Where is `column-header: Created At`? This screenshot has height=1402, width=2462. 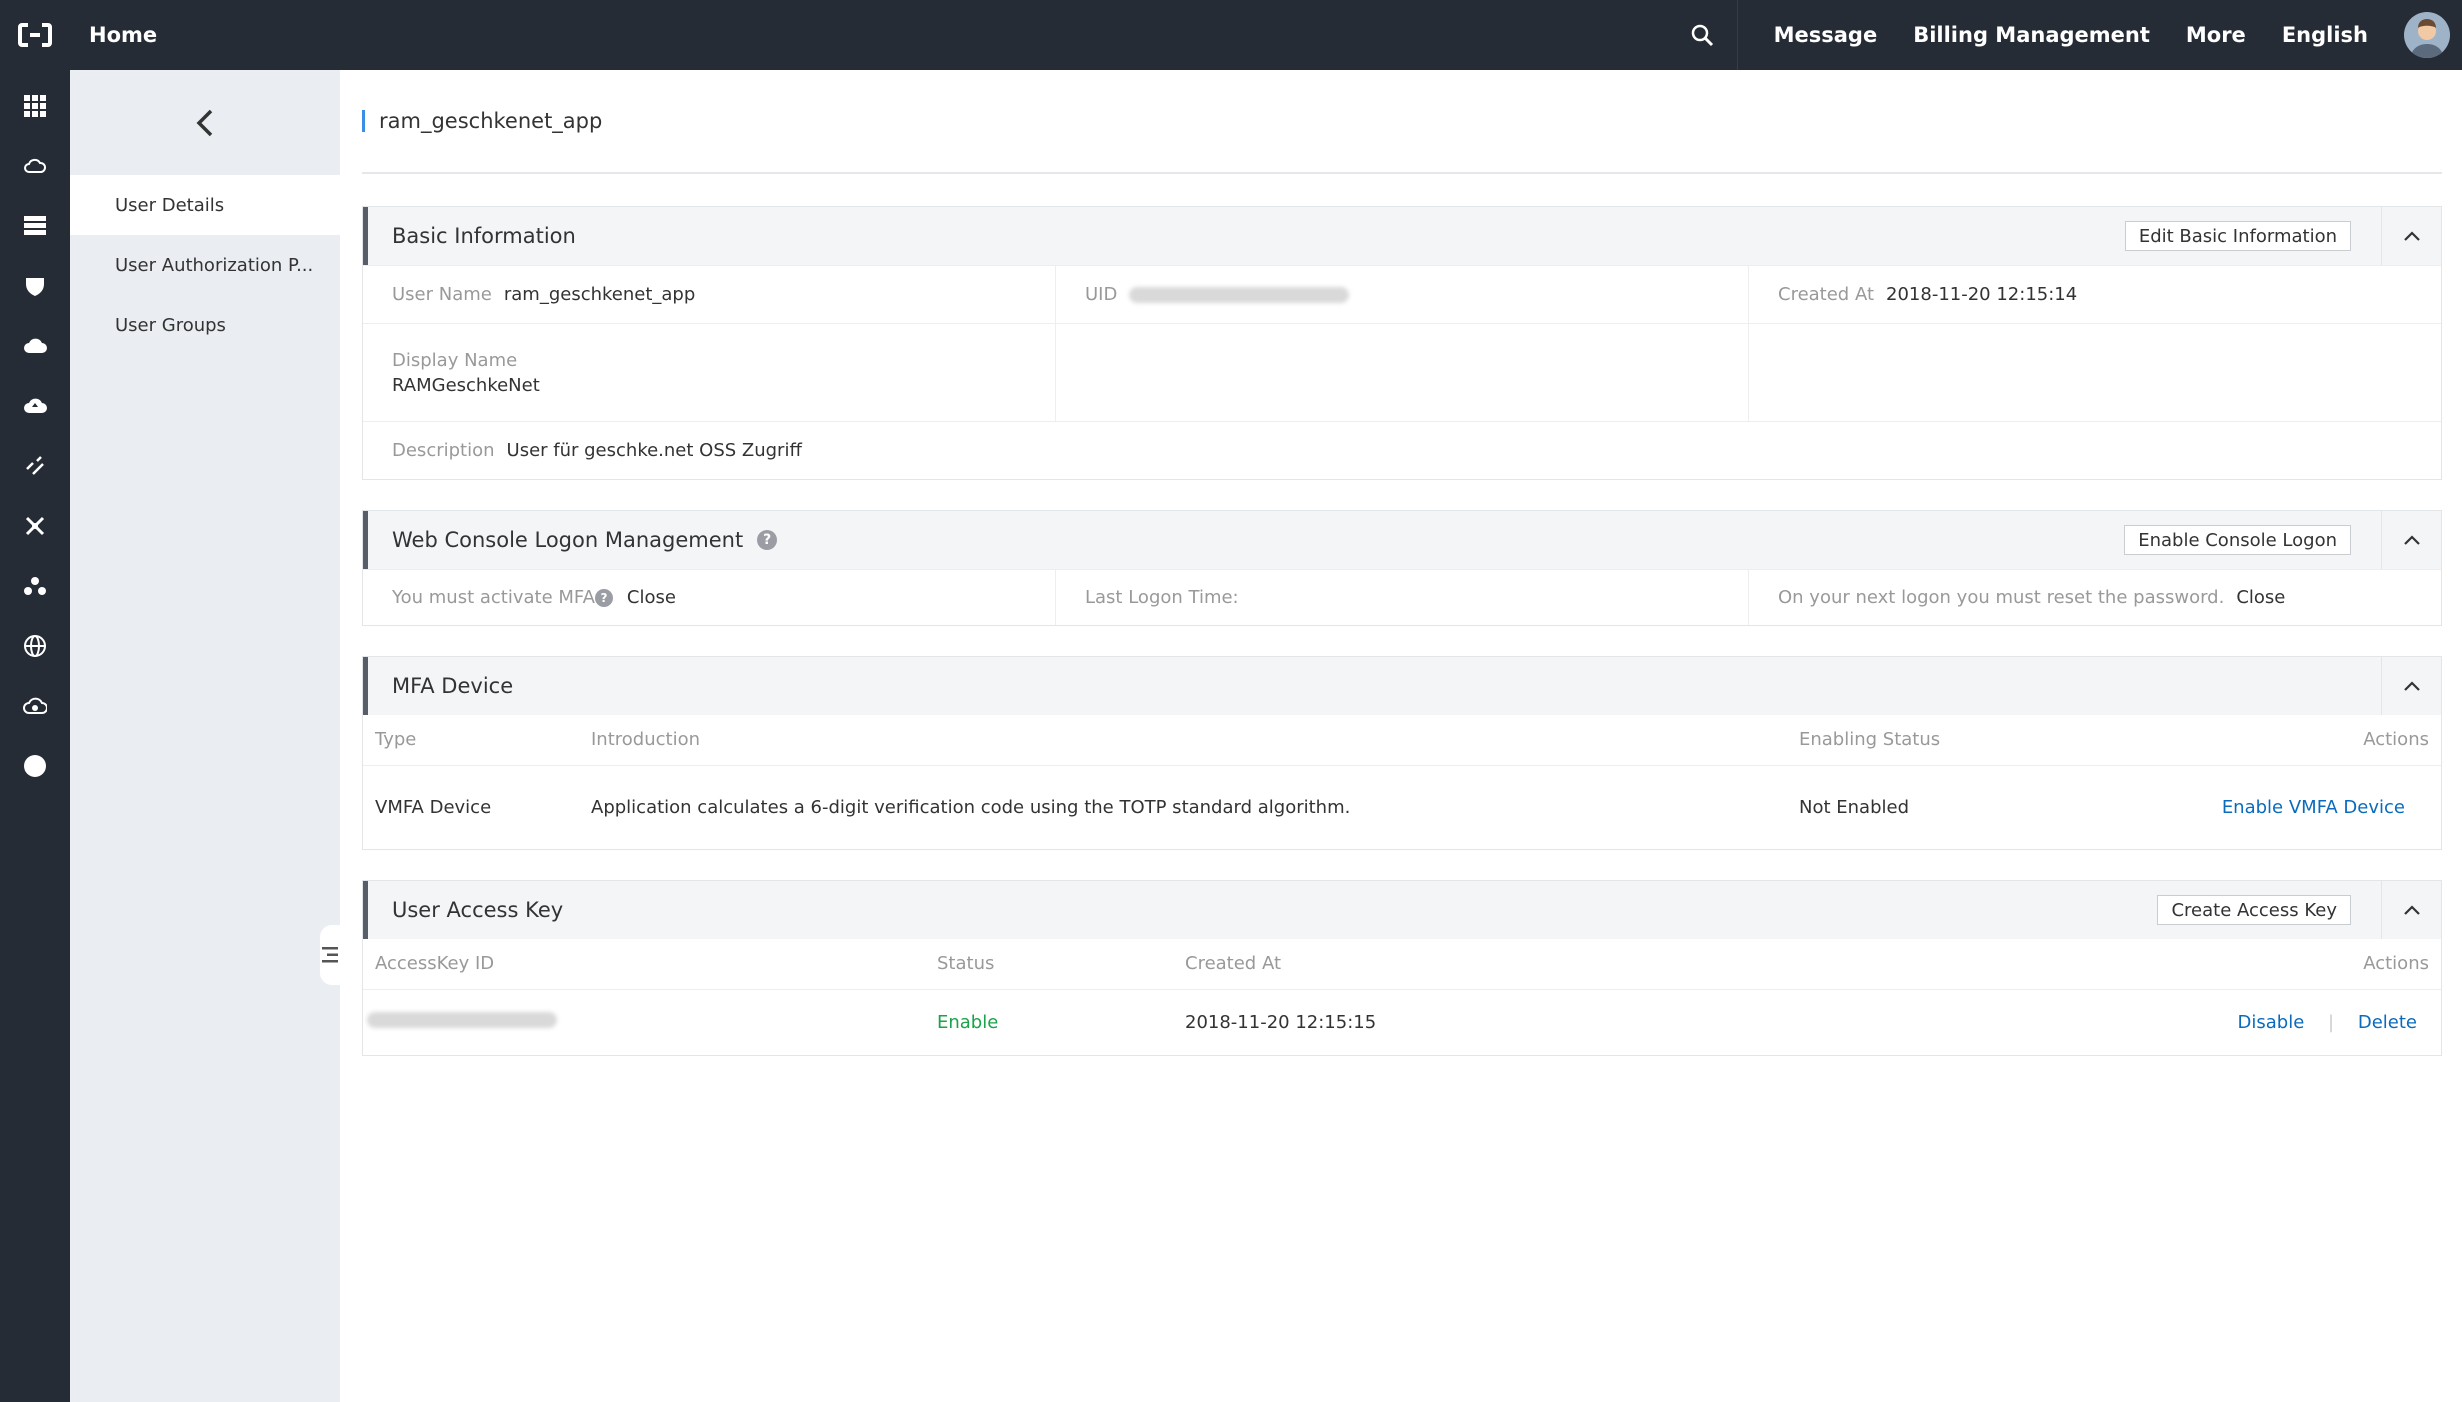 column-header: Created At is located at coordinates (1490, 964).